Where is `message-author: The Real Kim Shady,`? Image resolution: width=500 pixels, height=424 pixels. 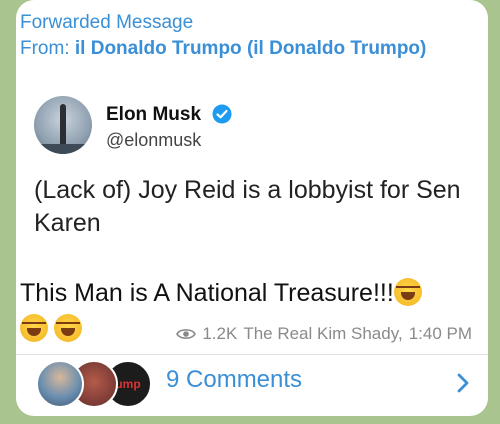 message-author: The Real Kim Shady, is located at coordinates (323, 333).